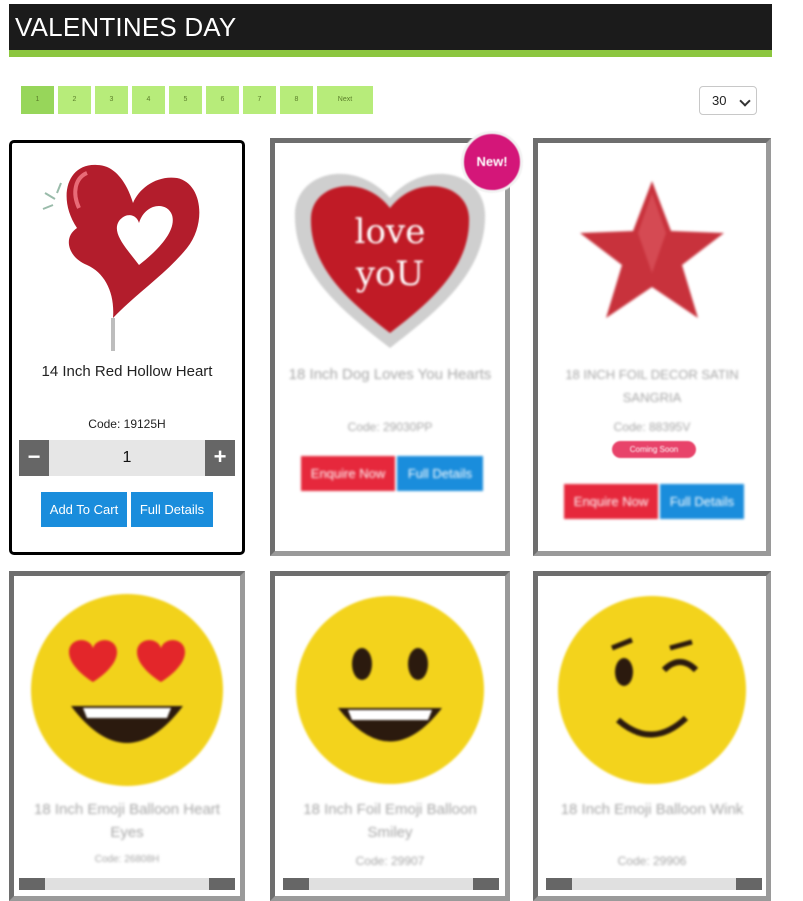  I want to click on increase-quantity-button: +, so click(220, 458).